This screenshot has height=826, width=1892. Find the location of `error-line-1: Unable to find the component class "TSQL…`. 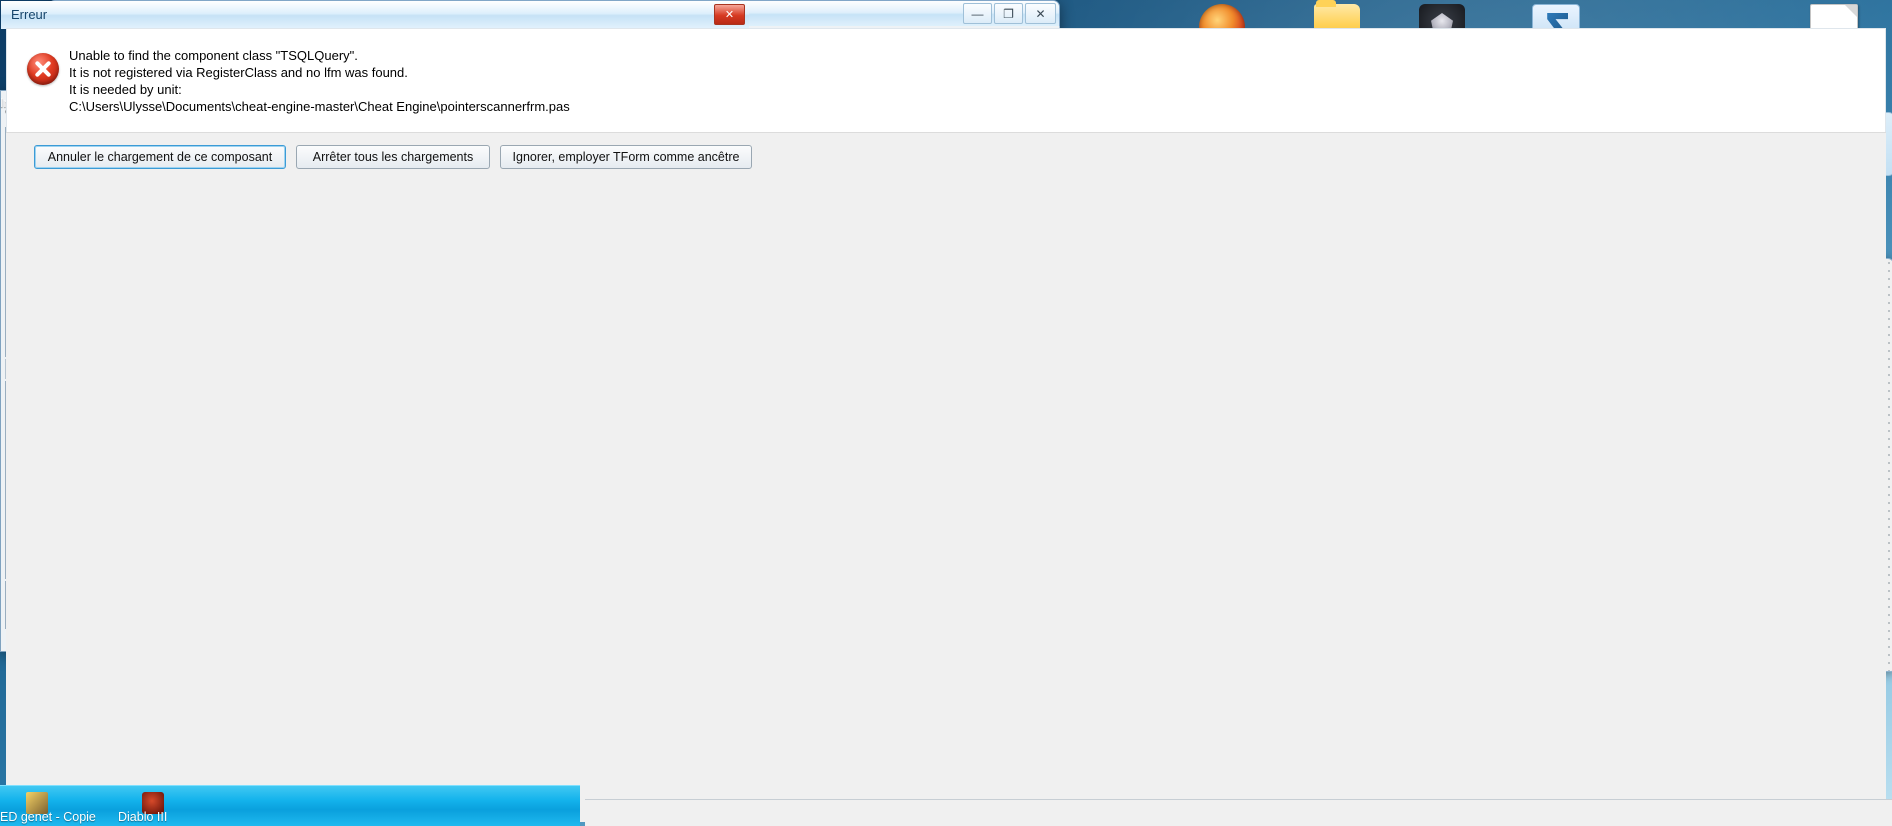

error-line-1: Unable to find the component class "TSQL… is located at coordinates (213, 55).